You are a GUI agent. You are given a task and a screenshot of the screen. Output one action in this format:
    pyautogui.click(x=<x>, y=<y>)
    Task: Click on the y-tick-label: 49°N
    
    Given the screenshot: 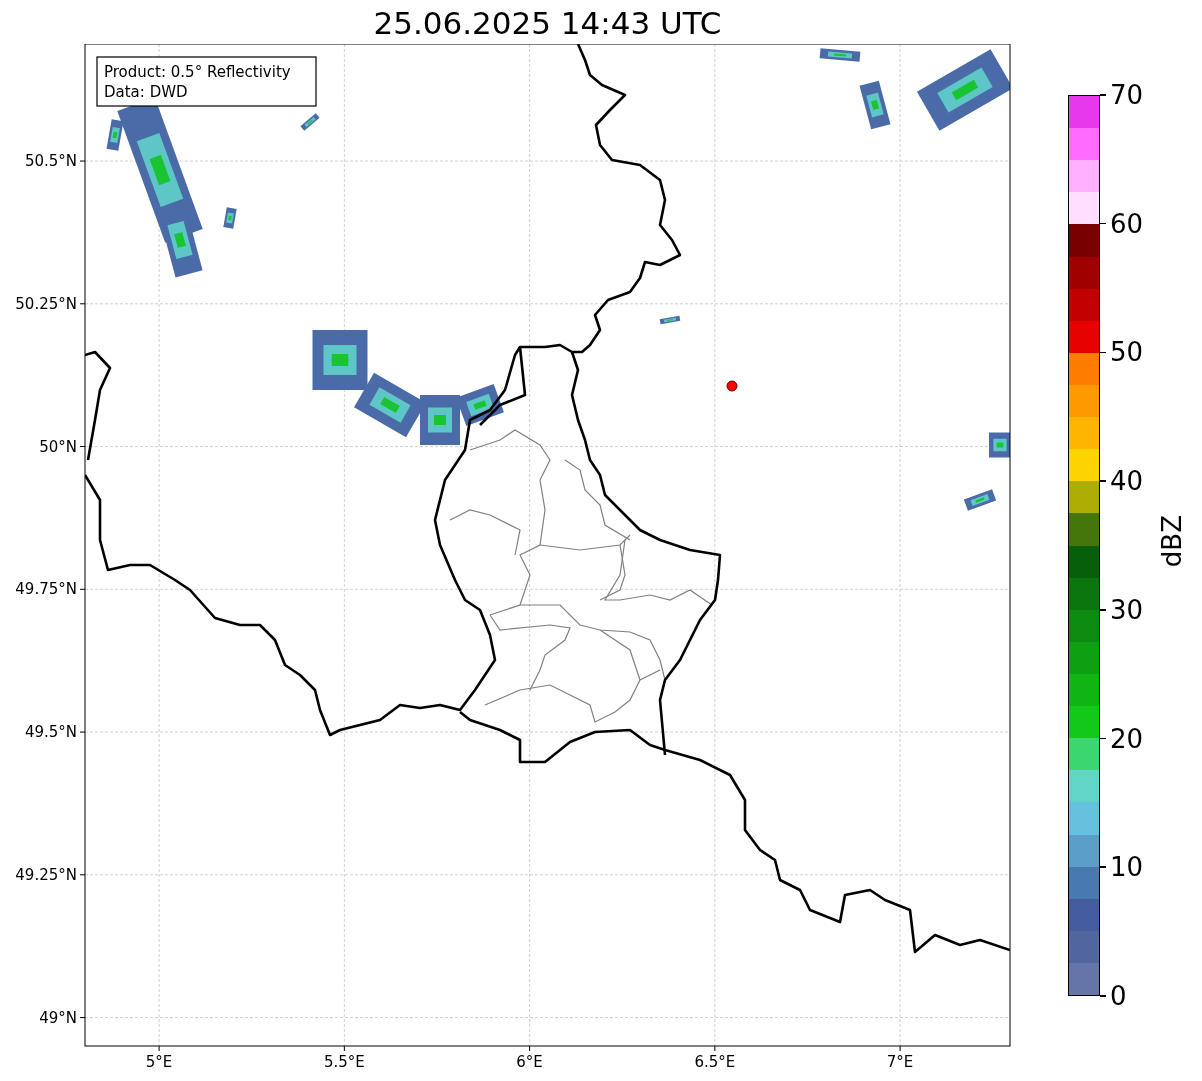 What is the action you would take?
    pyautogui.click(x=58, y=1017)
    